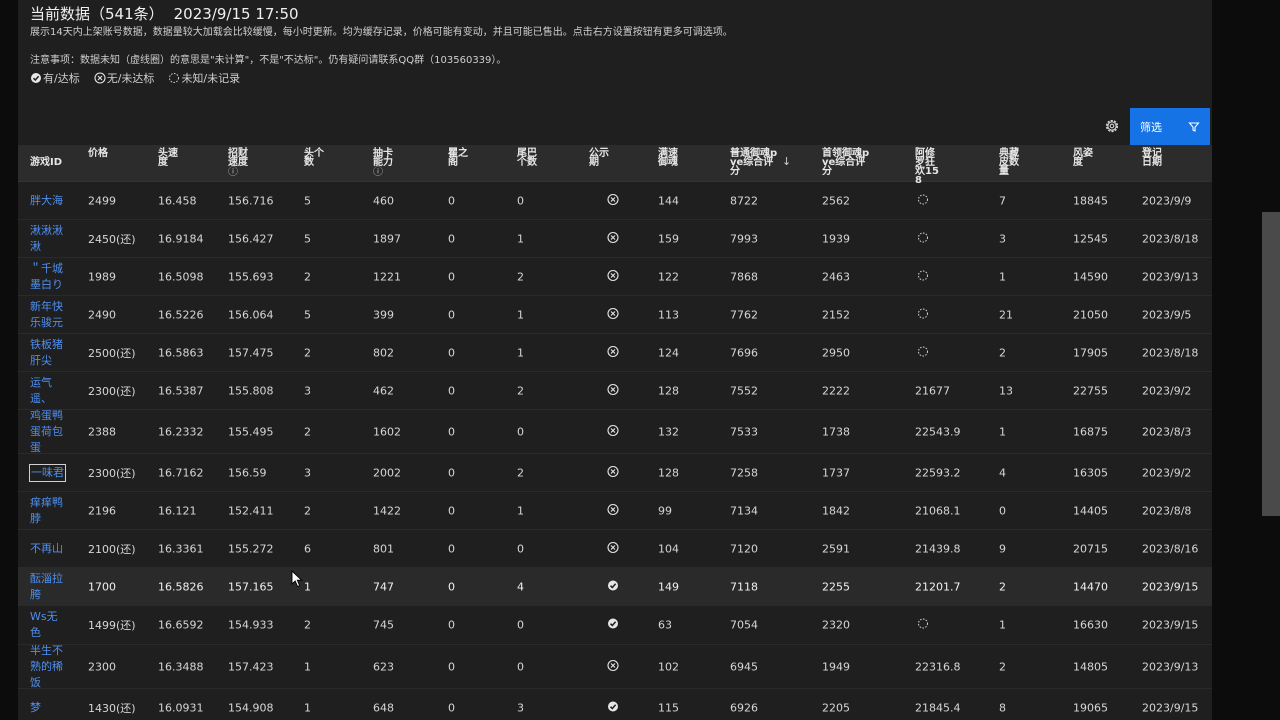 The height and width of the screenshot is (720, 1280). What do you see at coordinates (1271, 364) in the screenshot?
I see `page-scrollbar` at bounding box center [1271, 364].